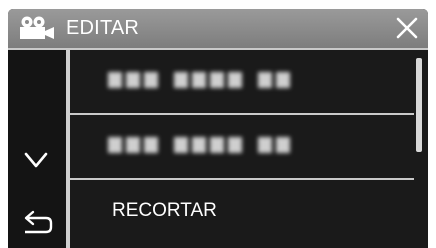 This screenshot has height=248, width=436. Describe the element at coordinates (37, 27) in the screenshot. I see `movie-camera-icon` at that location.